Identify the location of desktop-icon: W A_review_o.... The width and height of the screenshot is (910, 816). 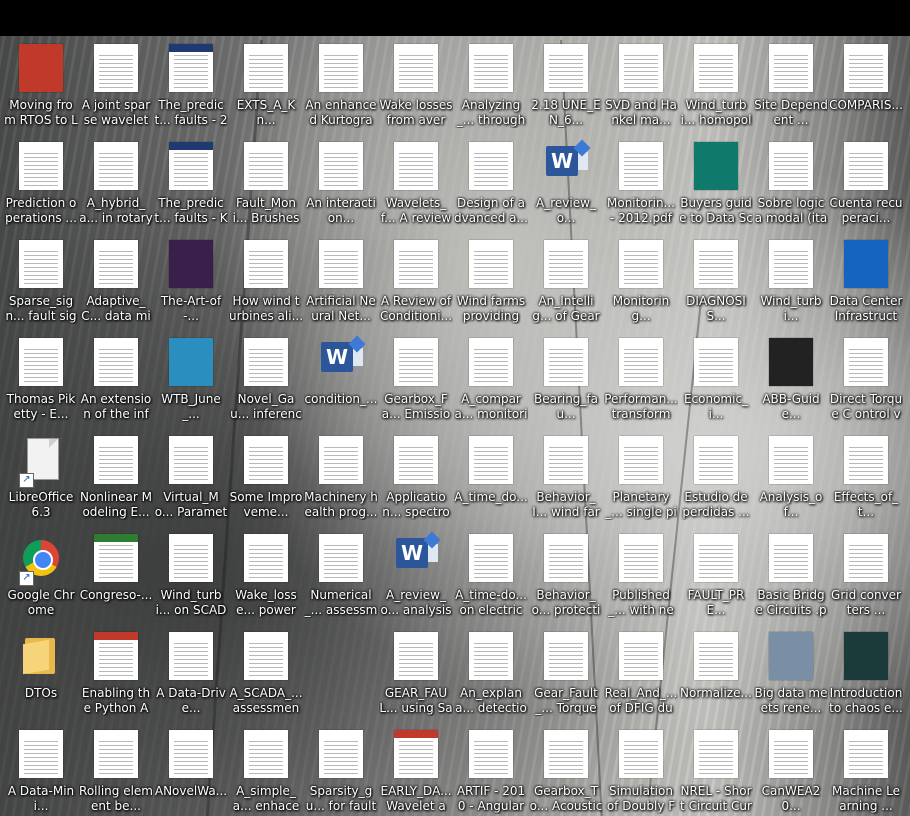
(566, 180).